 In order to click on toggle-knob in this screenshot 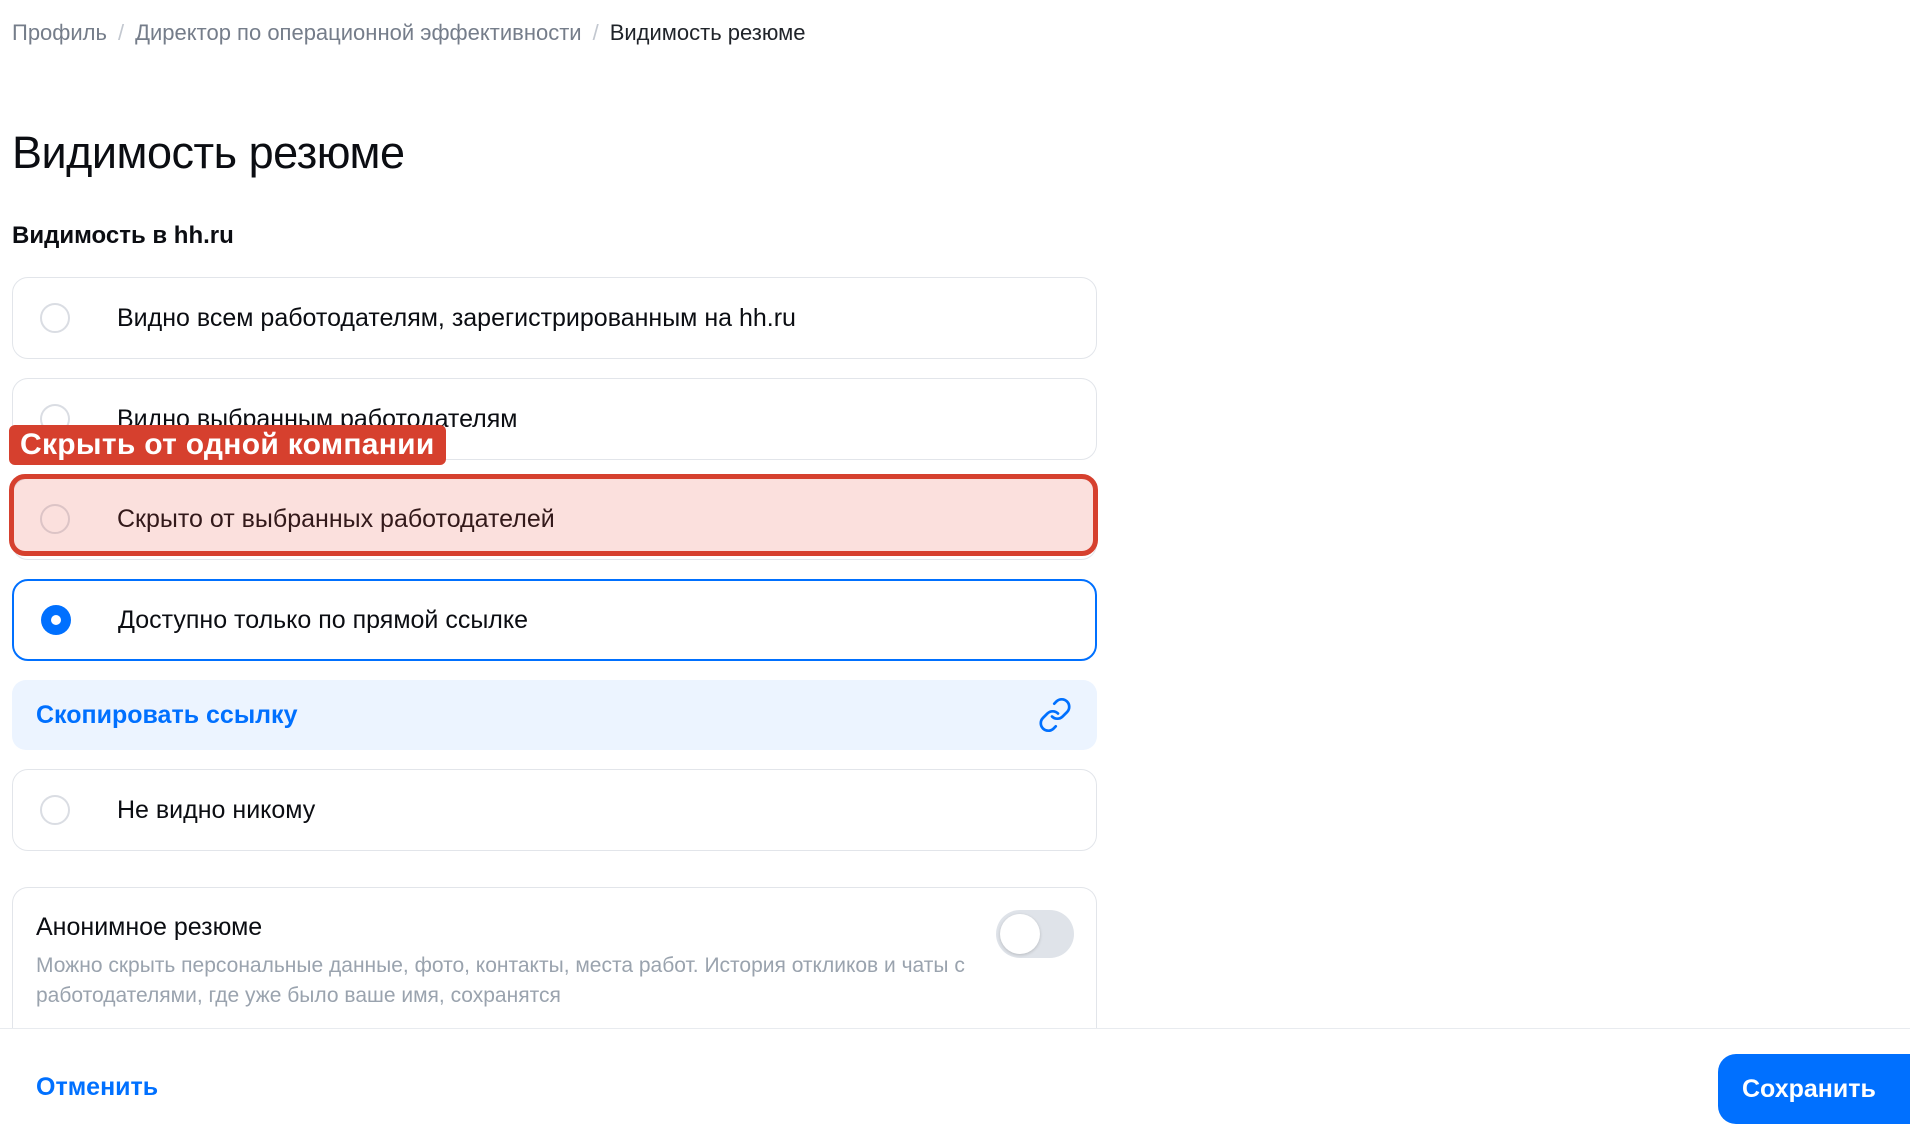, I will do `click(1020, 934)`.